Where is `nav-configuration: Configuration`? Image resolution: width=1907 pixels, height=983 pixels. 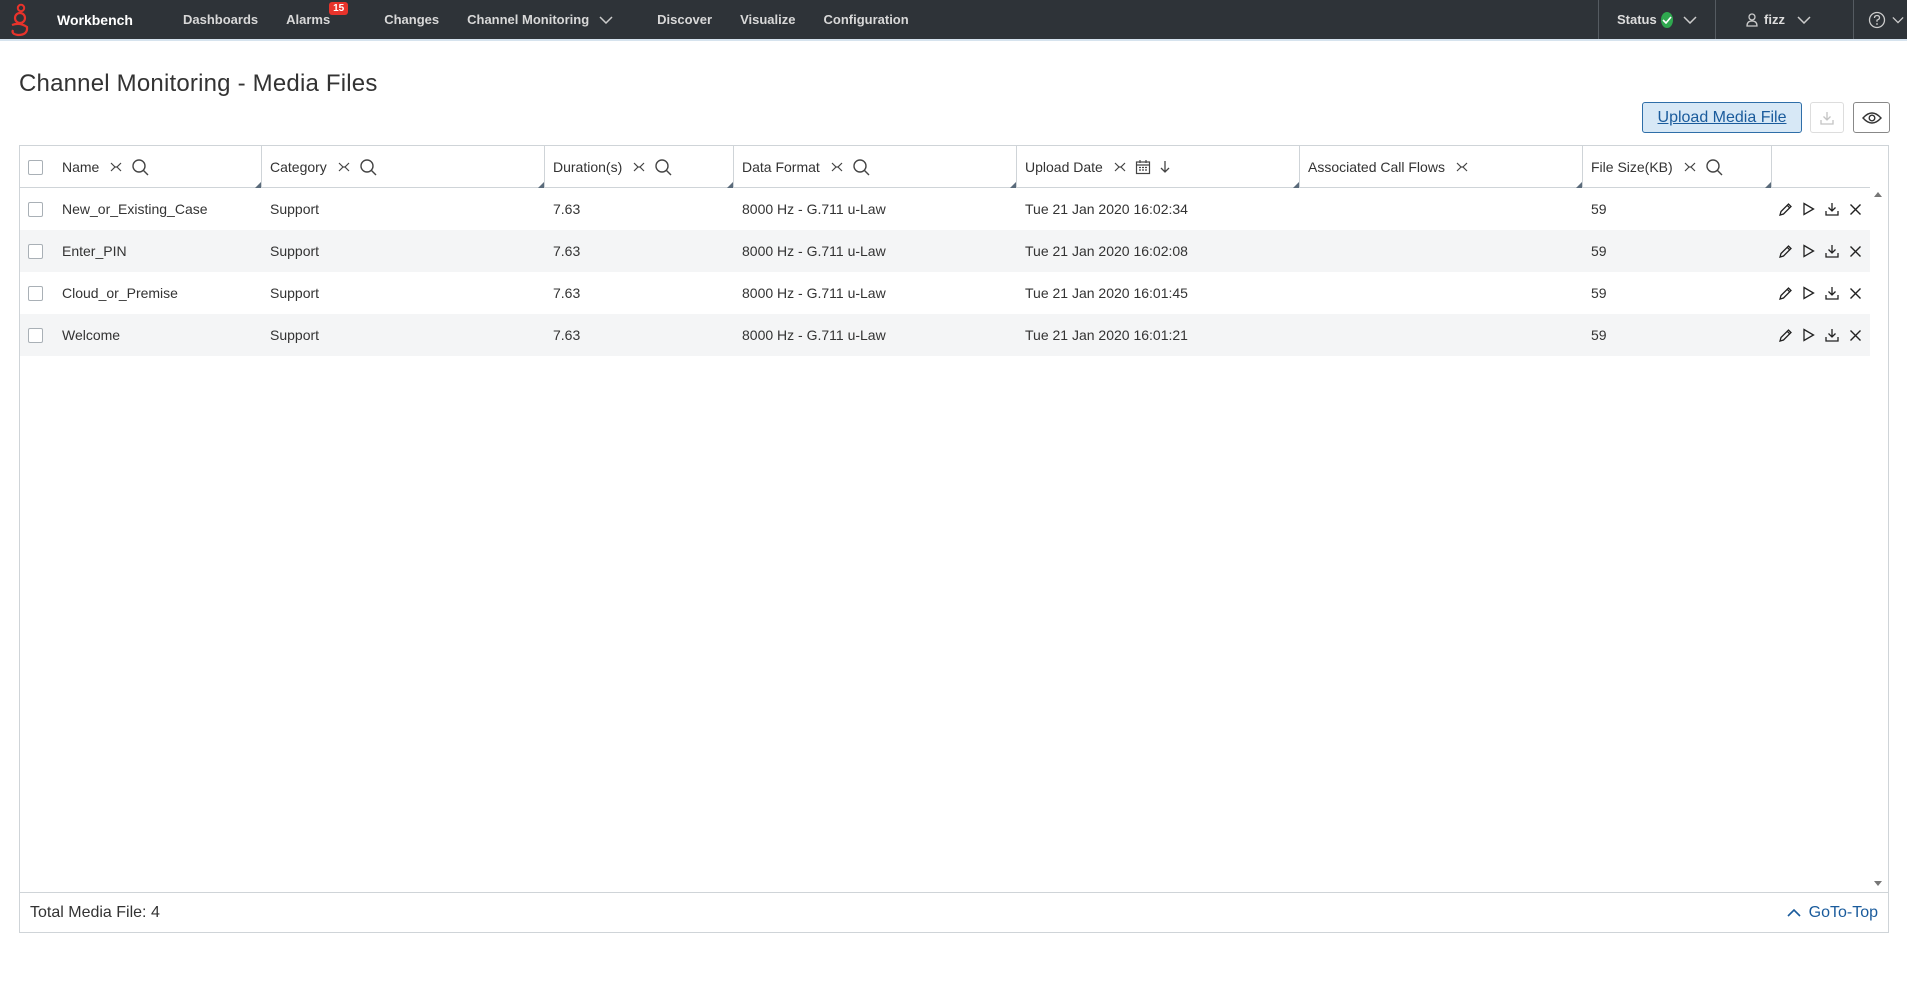
nav-configuration: Configuration is located at coordinates (865, 19).